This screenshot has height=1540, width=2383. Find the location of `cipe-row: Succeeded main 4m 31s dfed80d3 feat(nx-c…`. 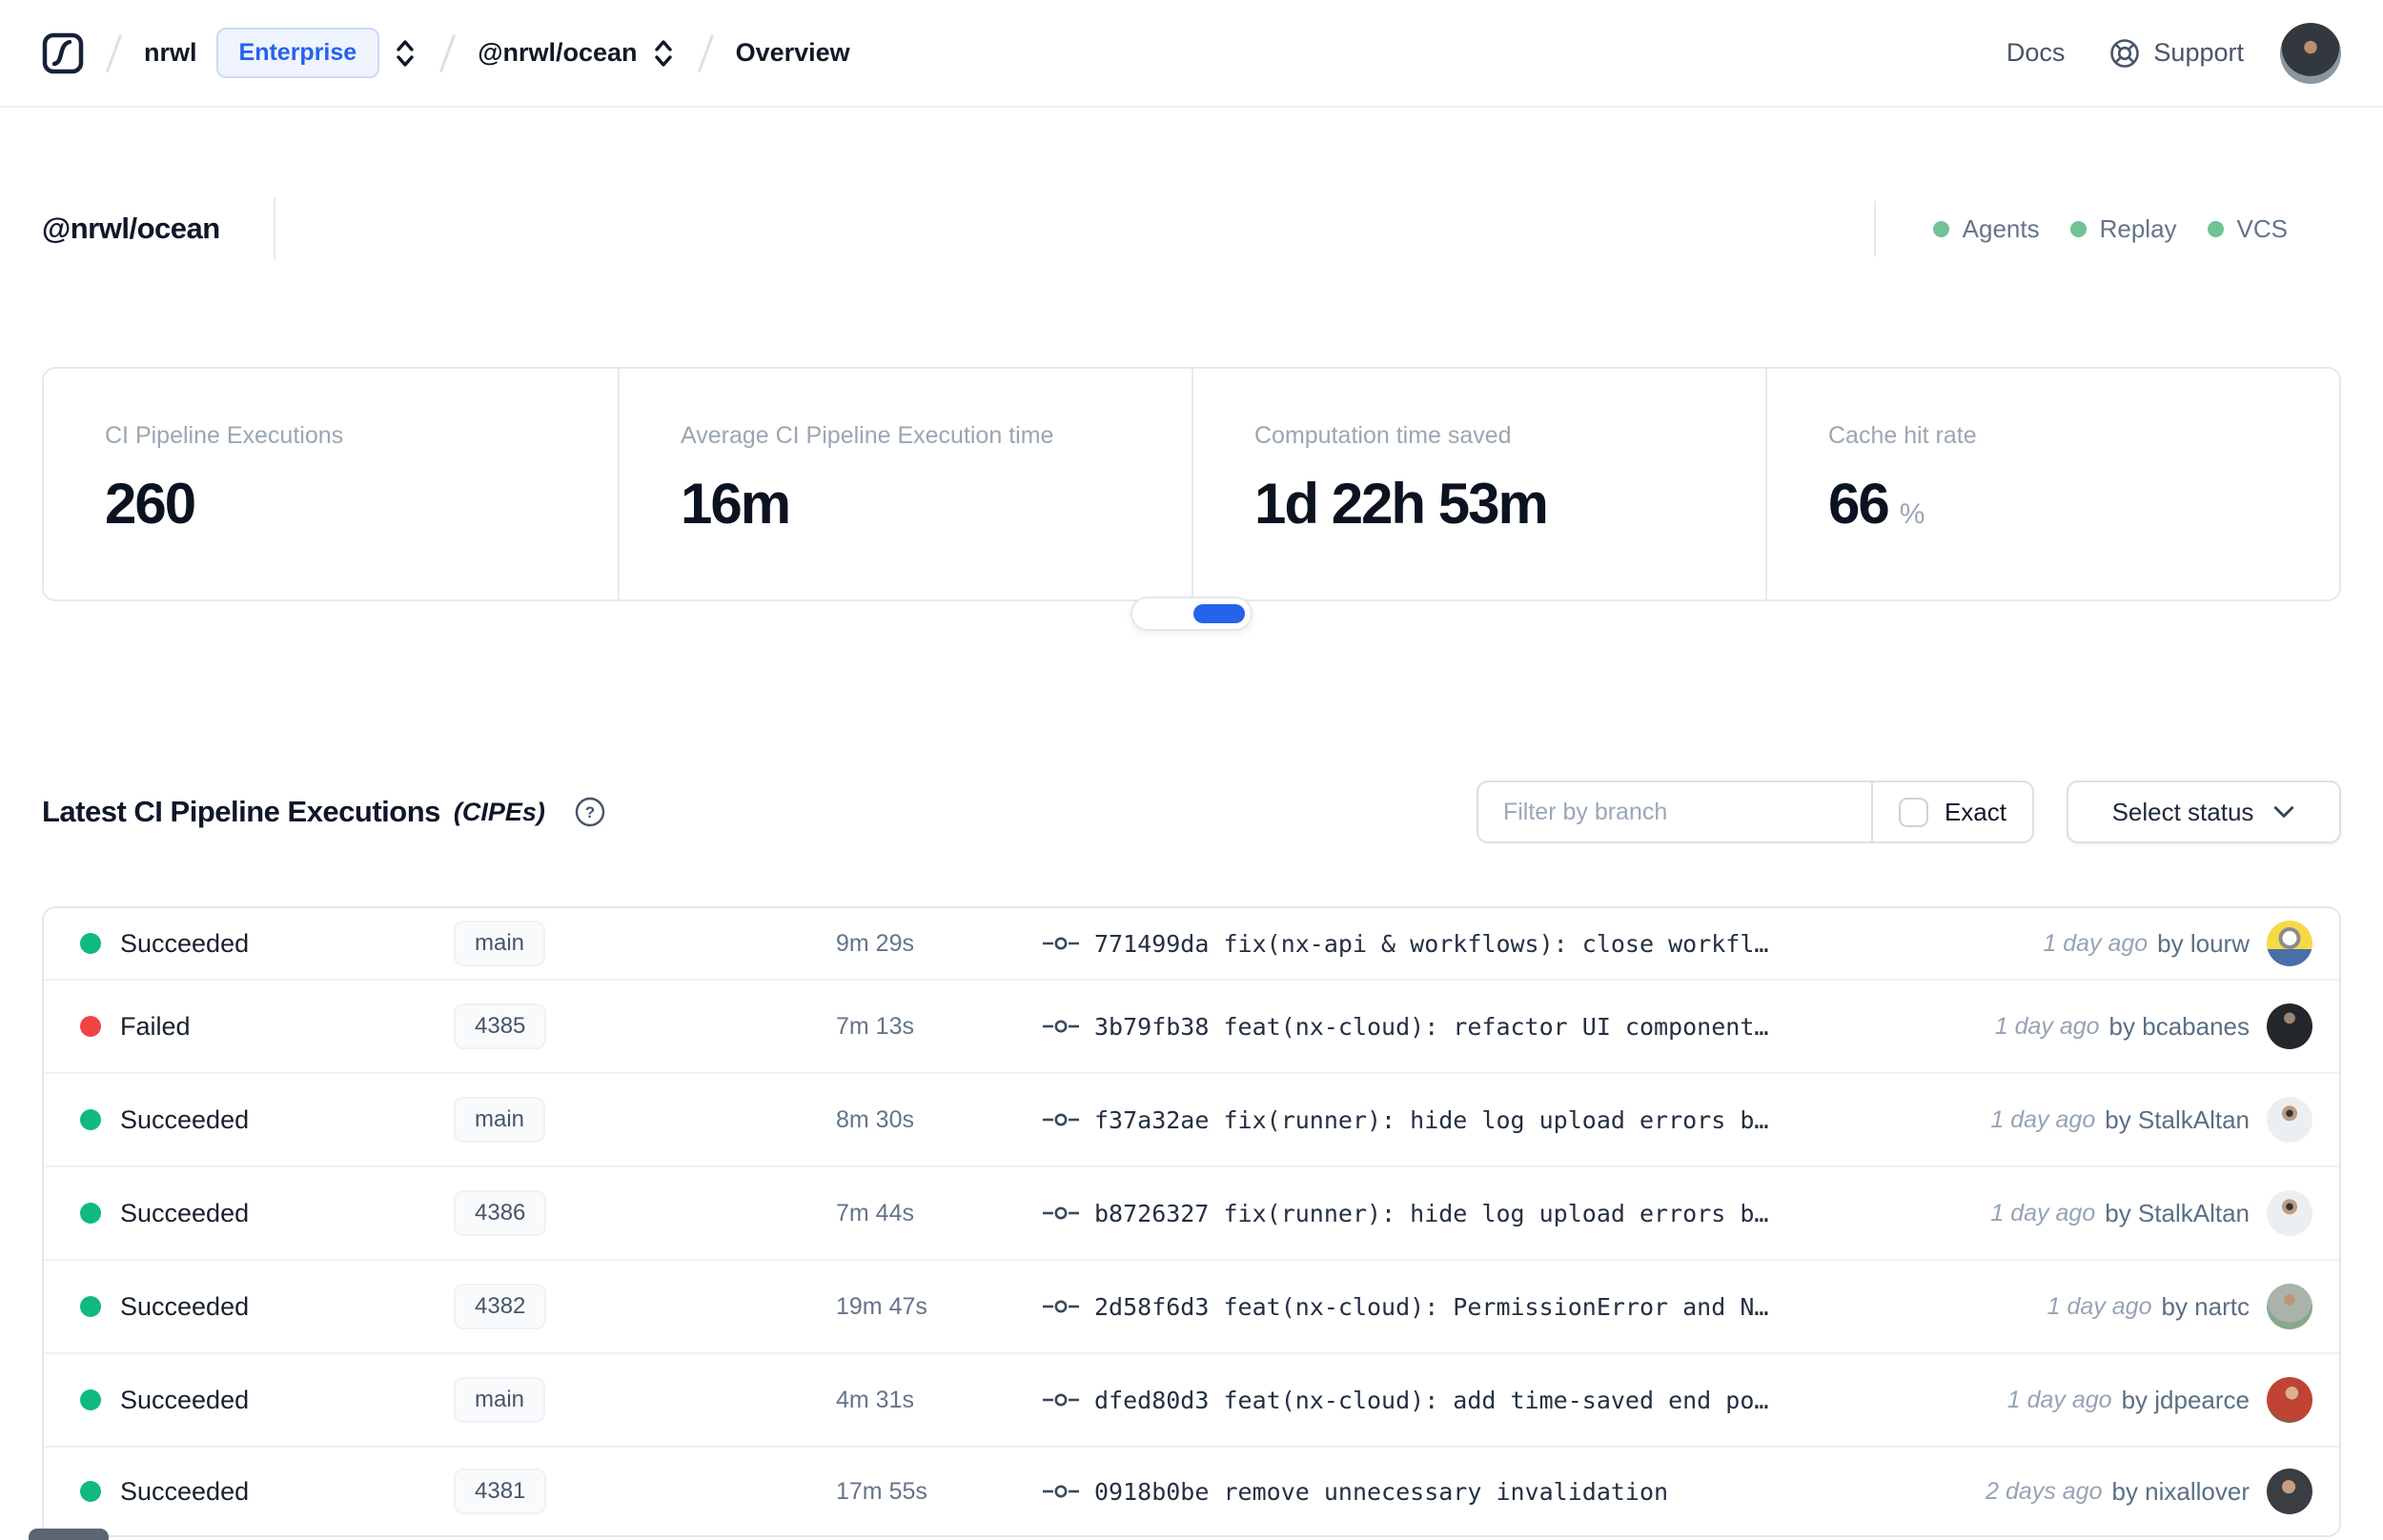

cipe-row: Succeeded main 4m 31s dfed80d3 feat(nx-c… is located at coordinates (1191, 1399).